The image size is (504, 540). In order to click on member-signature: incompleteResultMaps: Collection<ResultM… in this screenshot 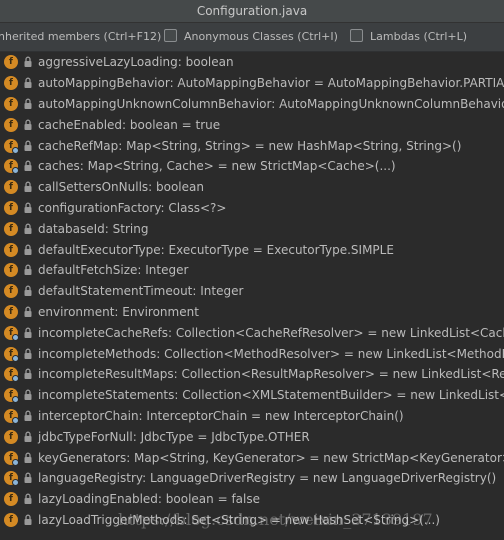, I will do `click(271, 374)`.